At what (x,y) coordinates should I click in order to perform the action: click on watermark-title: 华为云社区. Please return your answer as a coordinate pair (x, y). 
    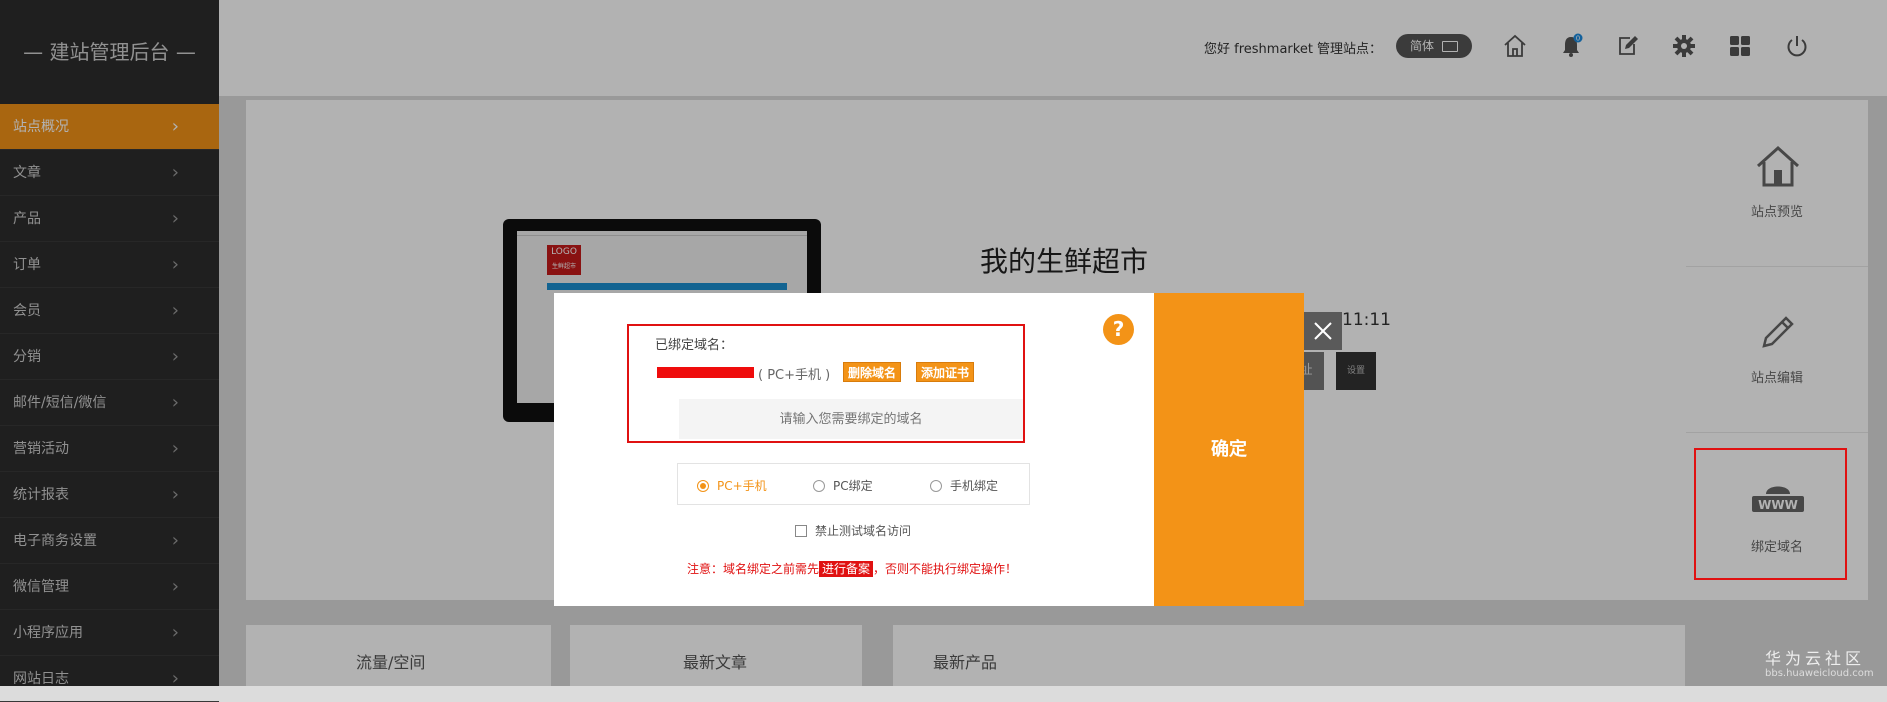
    Looking at the image, I should click on (1815, 658).